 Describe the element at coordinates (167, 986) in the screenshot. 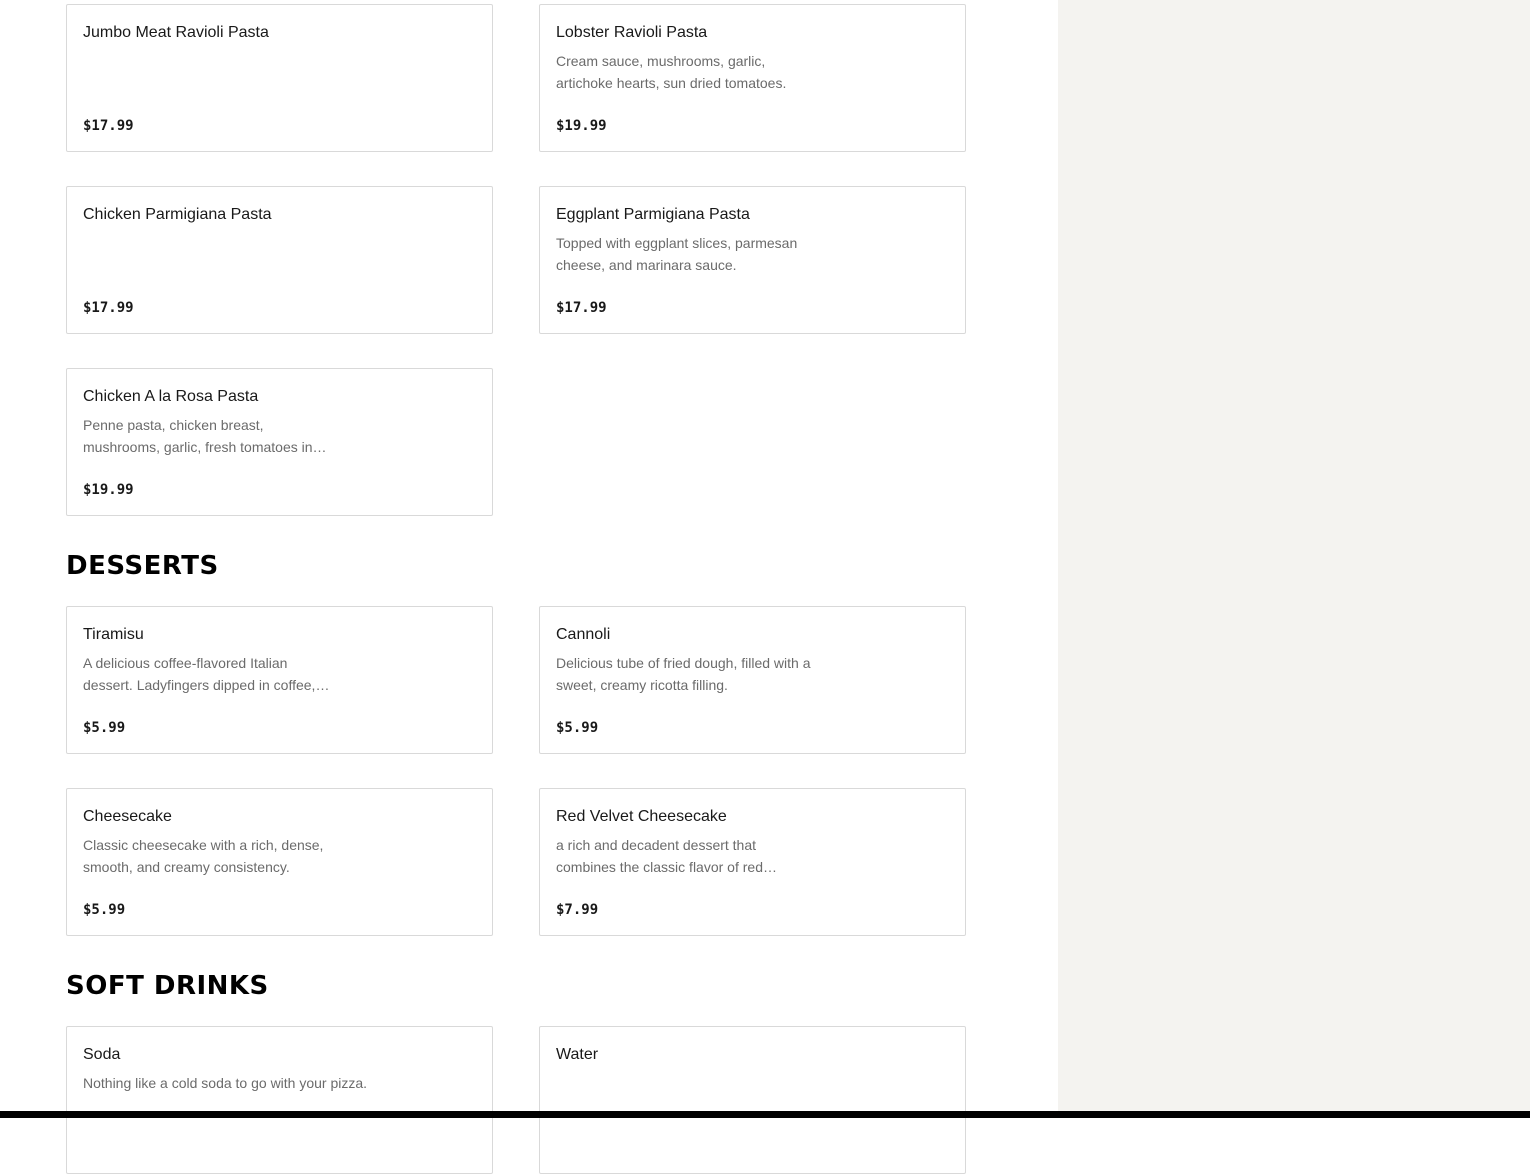

I see `section-title-soft-drinks: SOFT DRINKS` at that location.